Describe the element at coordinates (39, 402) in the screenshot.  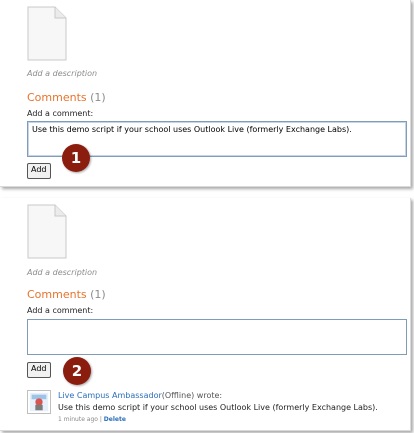
I see `avatar-icon` at that location.